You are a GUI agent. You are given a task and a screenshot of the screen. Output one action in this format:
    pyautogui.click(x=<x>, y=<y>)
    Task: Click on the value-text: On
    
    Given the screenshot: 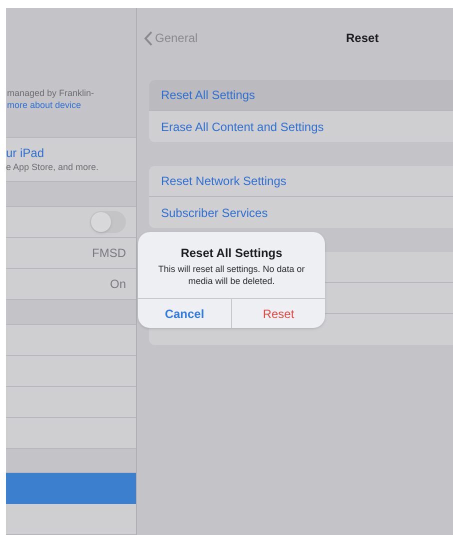 What is the action you would take?
    pyautogui.click(x=118, y=284)
    